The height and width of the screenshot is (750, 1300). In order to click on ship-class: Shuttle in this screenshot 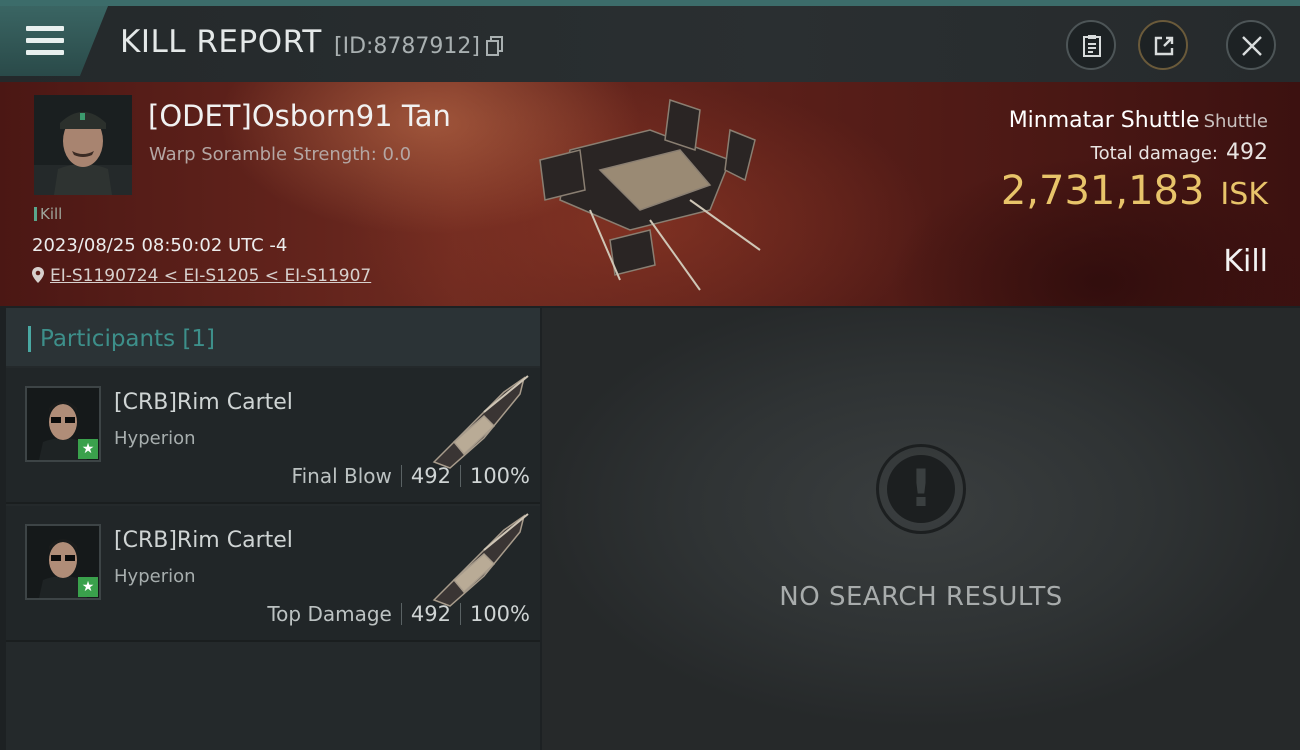, I will do `click(1235, 121)`.